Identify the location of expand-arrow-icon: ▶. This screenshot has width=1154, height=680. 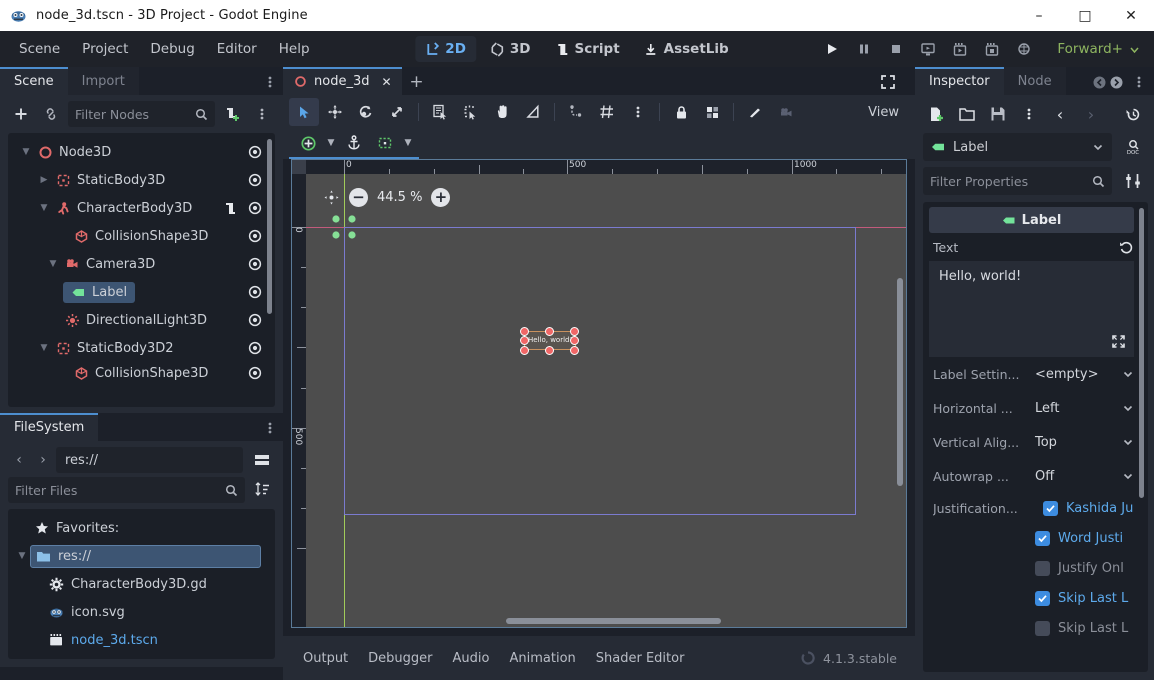
(44, 180).